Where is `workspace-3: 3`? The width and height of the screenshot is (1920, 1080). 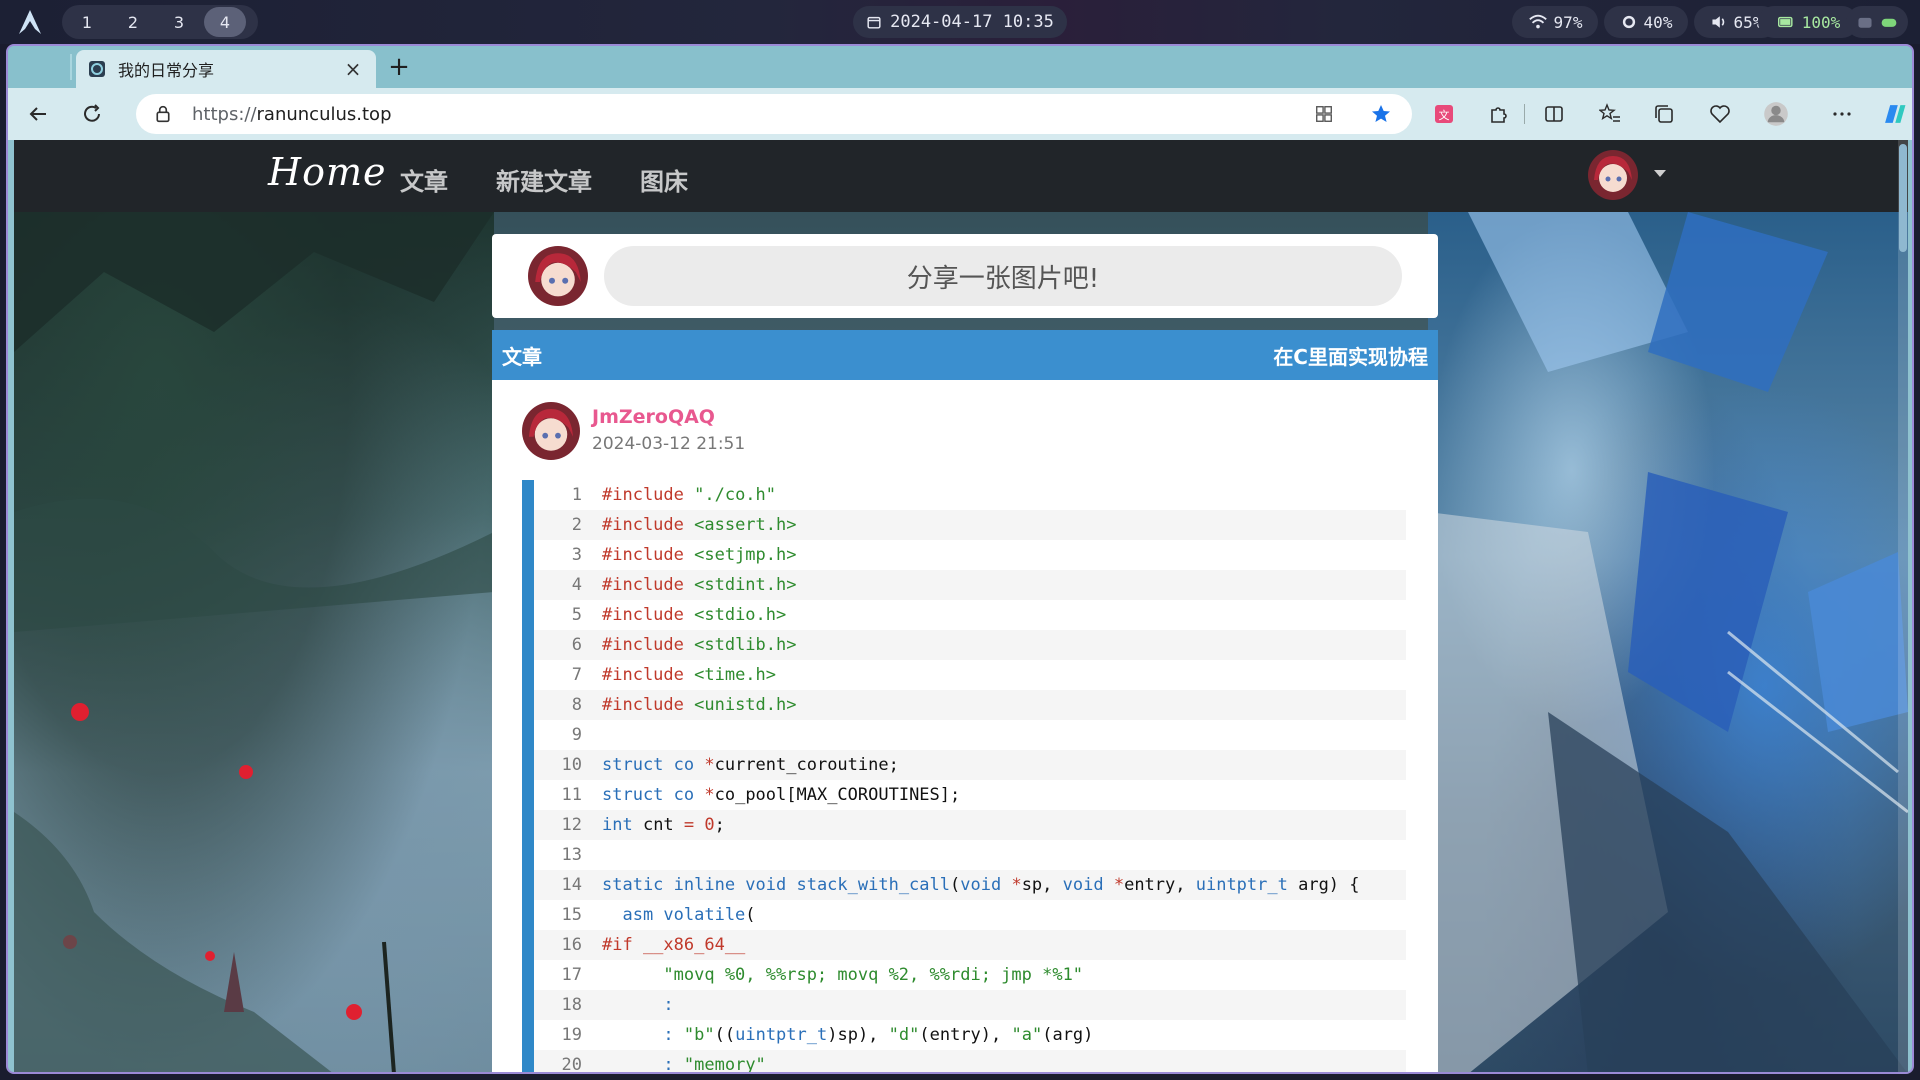
workspace-3: 3 is located at coordinates (179, 22).